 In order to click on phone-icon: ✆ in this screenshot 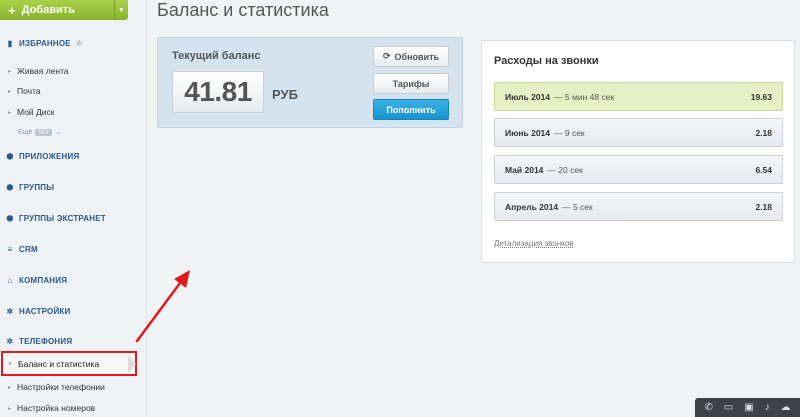, I will do `click(708, 407)`.